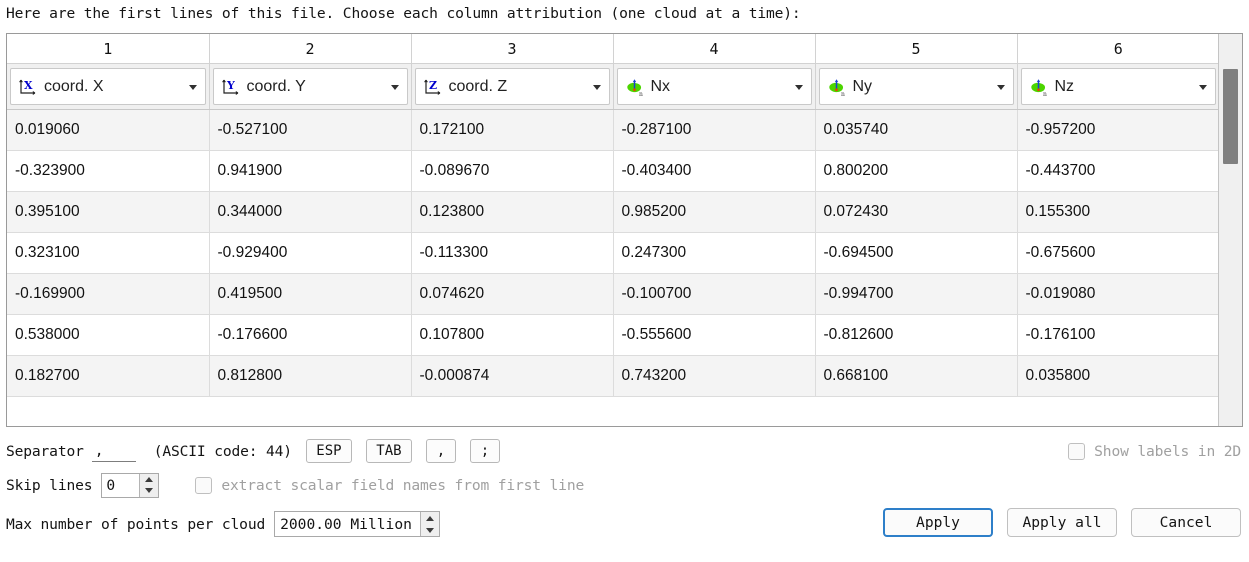 Image resolution: width=1249 pixels, height=562 pixels. Describe the element at coordinates (512, 49) in the screenshot. I see `column-number-3: 3` at that location.